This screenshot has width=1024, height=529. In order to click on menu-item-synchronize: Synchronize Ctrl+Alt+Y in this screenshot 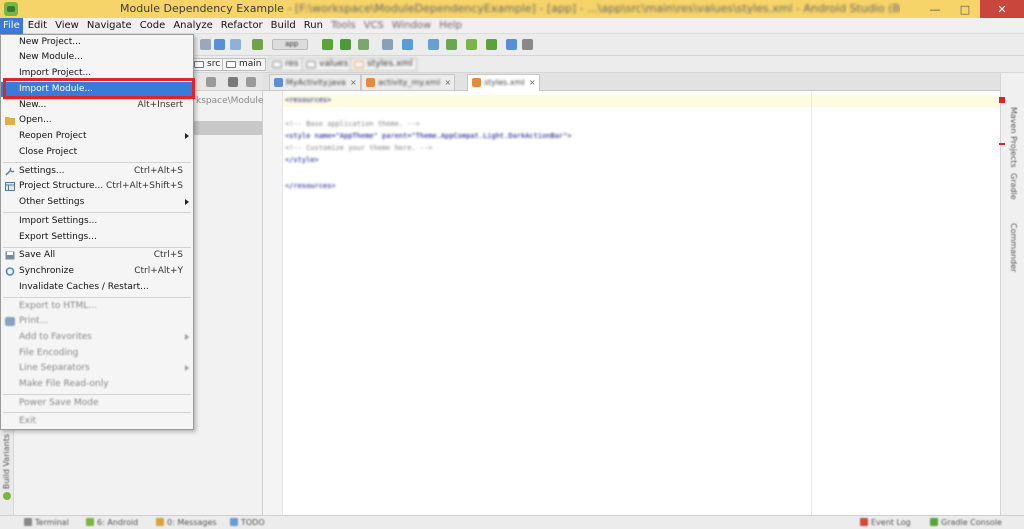, I will do `click(97, 271)`.